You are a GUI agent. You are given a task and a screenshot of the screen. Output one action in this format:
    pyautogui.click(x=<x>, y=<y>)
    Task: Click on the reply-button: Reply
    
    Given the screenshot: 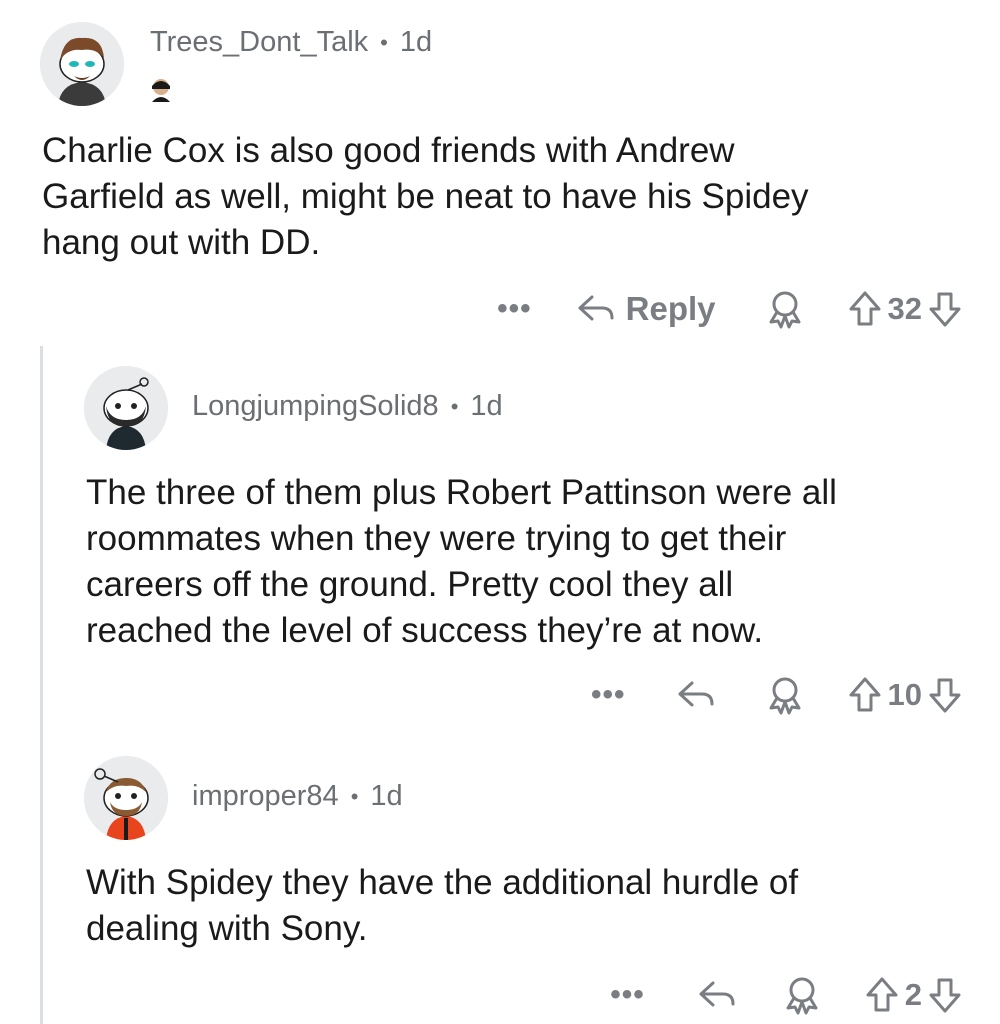 What is the action you would take?
    pyautogui.click(x=646, y=309)
    